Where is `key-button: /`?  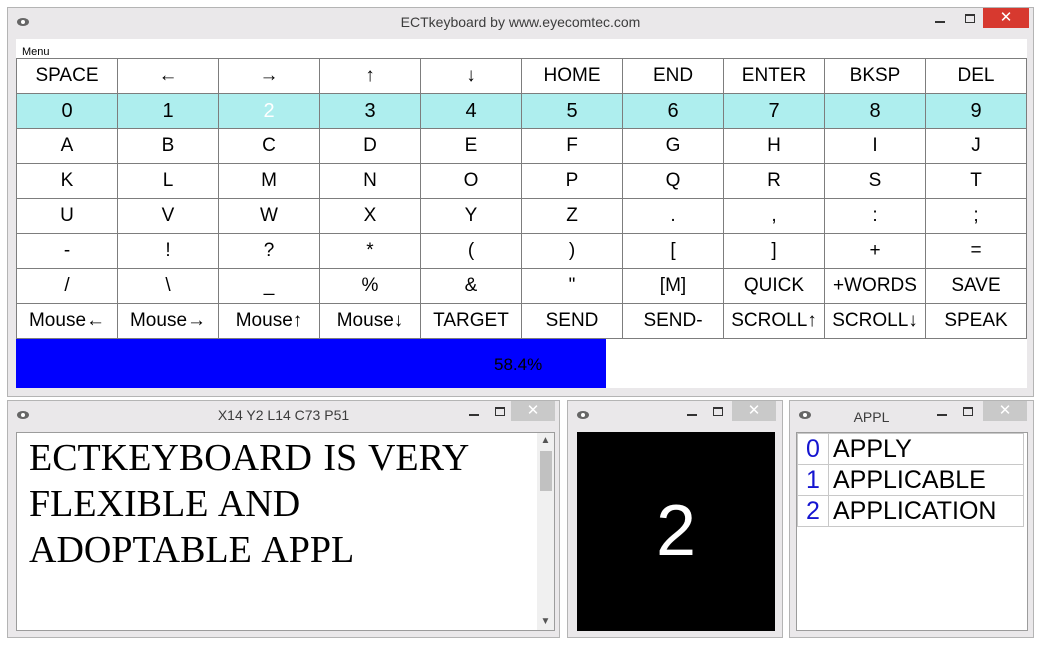
key-button: / is located at coordinates (67, 286).